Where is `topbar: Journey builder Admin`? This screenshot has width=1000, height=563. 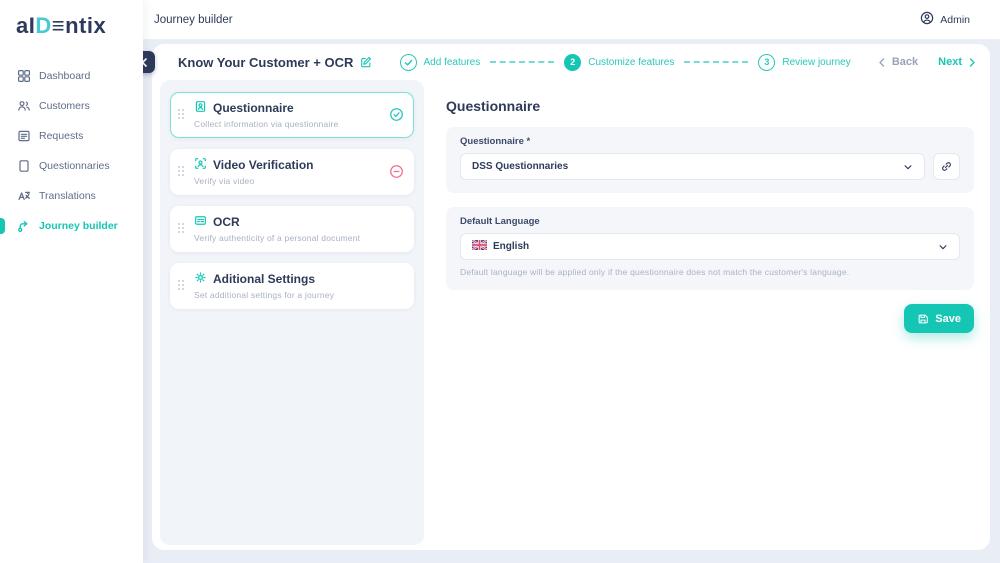
topbar: Journey builder Admin is located at coordinates (571, 20).